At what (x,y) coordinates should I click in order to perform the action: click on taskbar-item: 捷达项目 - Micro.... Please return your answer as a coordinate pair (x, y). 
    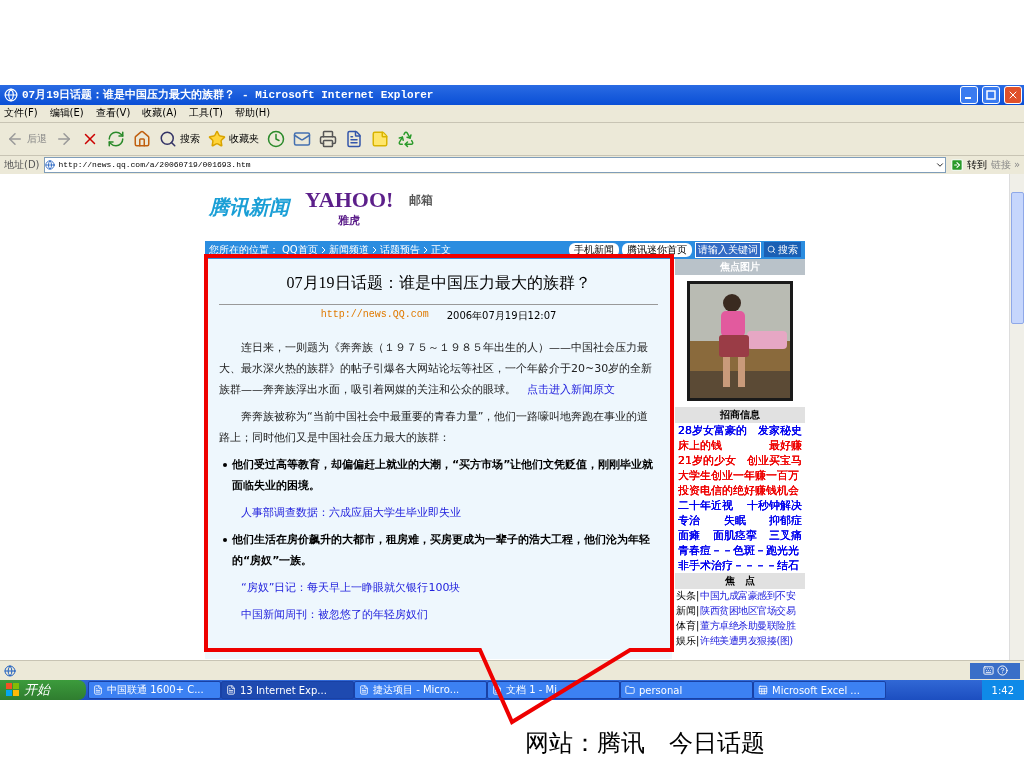
    Looking at the image, I should click on (420, 690).